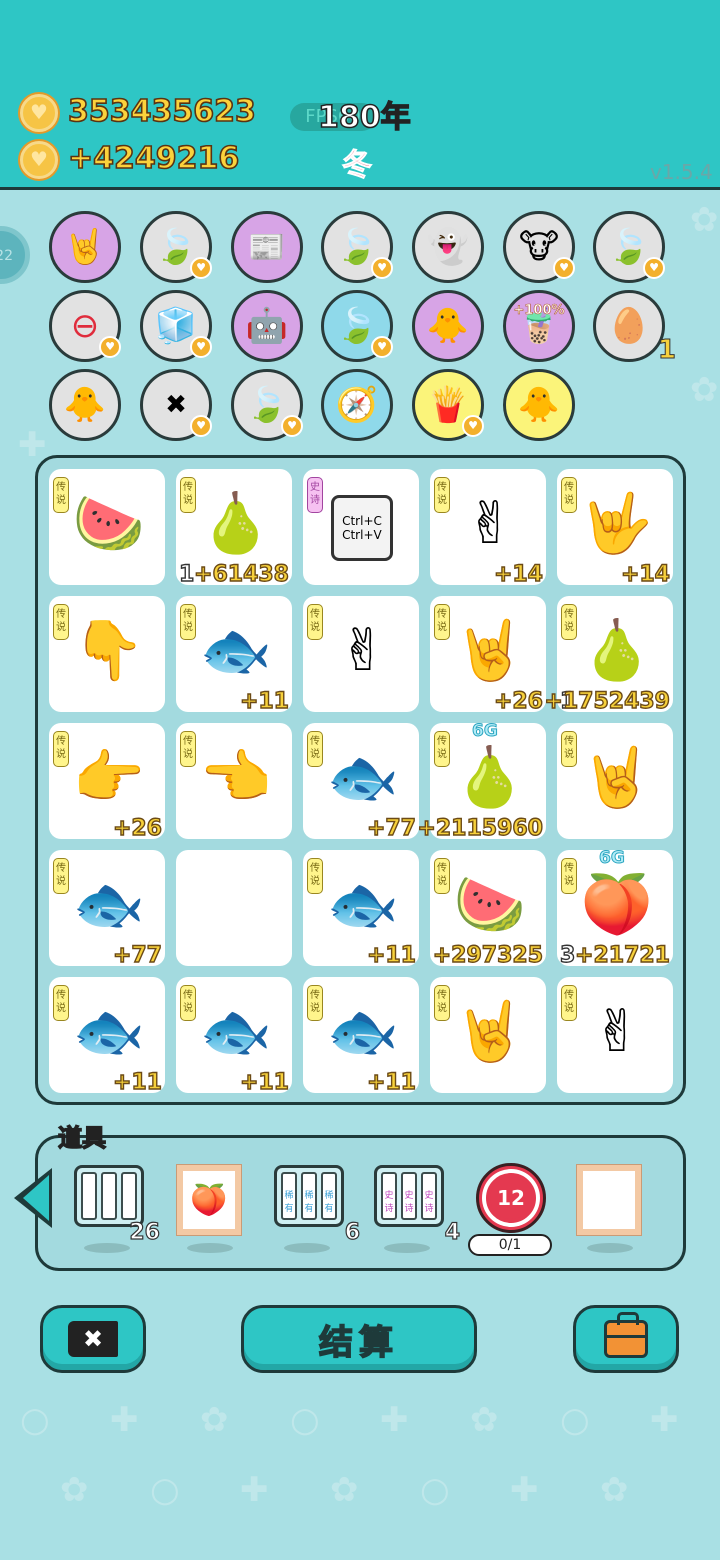 The image size is (720, 1560). I want to click on buff-cow-girls: 🐮 ♥, so click(539, 247).